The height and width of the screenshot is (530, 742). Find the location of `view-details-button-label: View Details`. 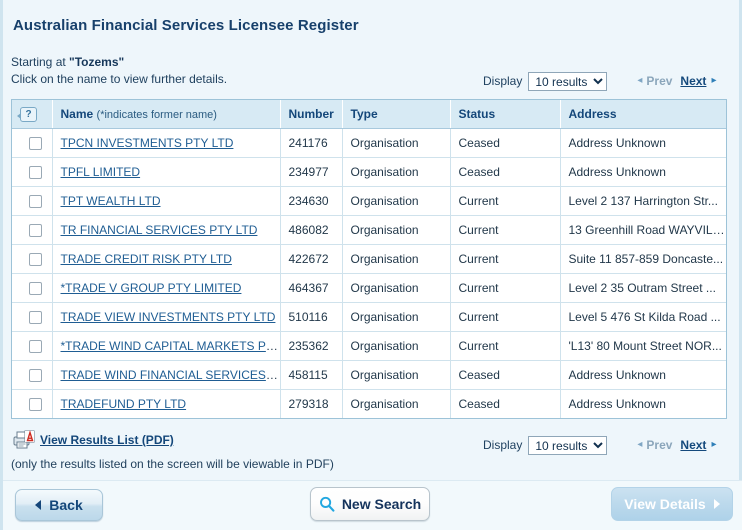

view-details-button-label: View Details is located at coordinates (665, 504).